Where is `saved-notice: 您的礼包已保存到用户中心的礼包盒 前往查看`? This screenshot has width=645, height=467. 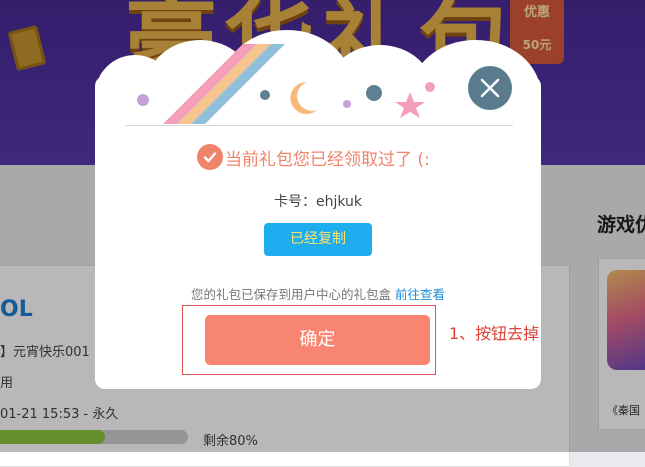
saved-notice: 您的礼包已保存到用户中心的礼包盒 前往查看 is located at coordinates (318, 293).